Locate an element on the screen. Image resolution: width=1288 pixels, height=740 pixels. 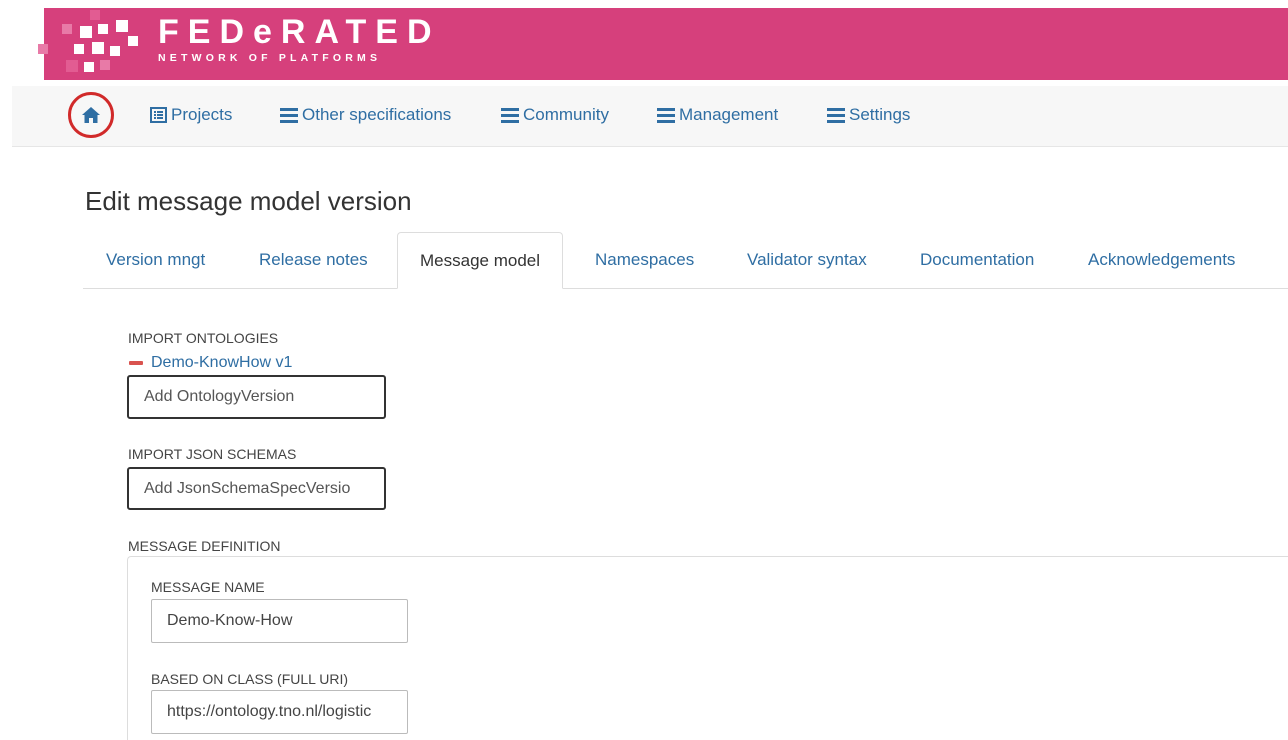
based-on-class-input is located at coordinates (279, 712).